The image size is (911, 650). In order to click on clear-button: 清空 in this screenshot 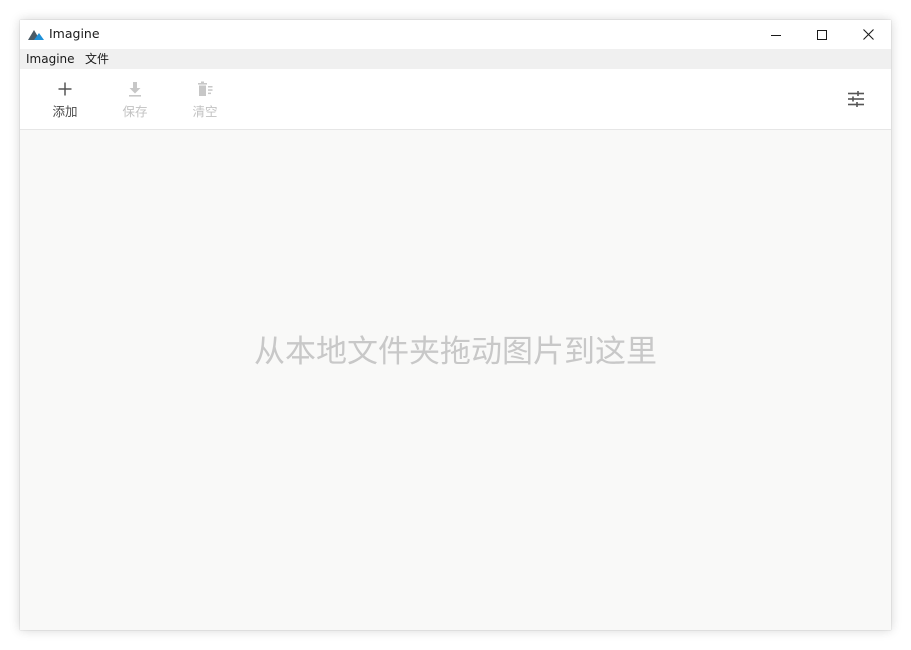, I will do `click(205, 99)`.